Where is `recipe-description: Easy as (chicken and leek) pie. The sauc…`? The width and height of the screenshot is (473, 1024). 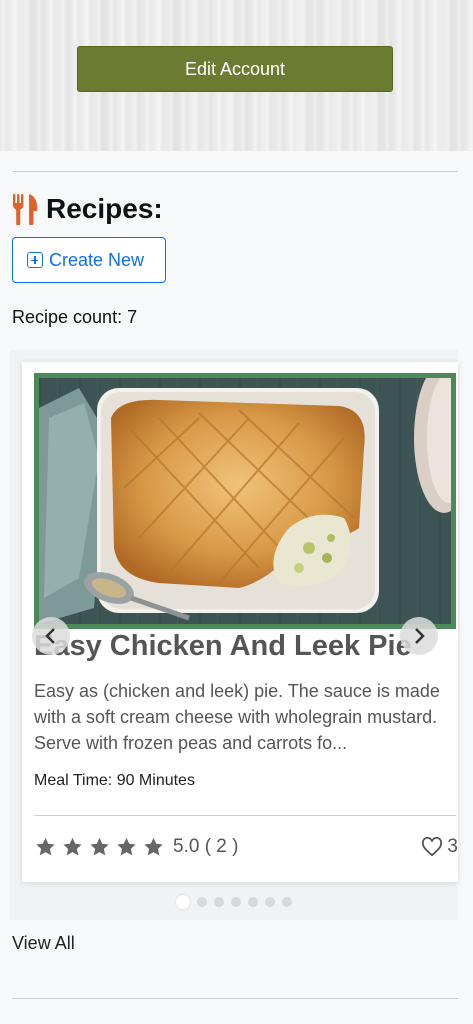 recipe-description: Easy as (chicken and leek) pie. The sauc… is located at coordinates (237, 717).